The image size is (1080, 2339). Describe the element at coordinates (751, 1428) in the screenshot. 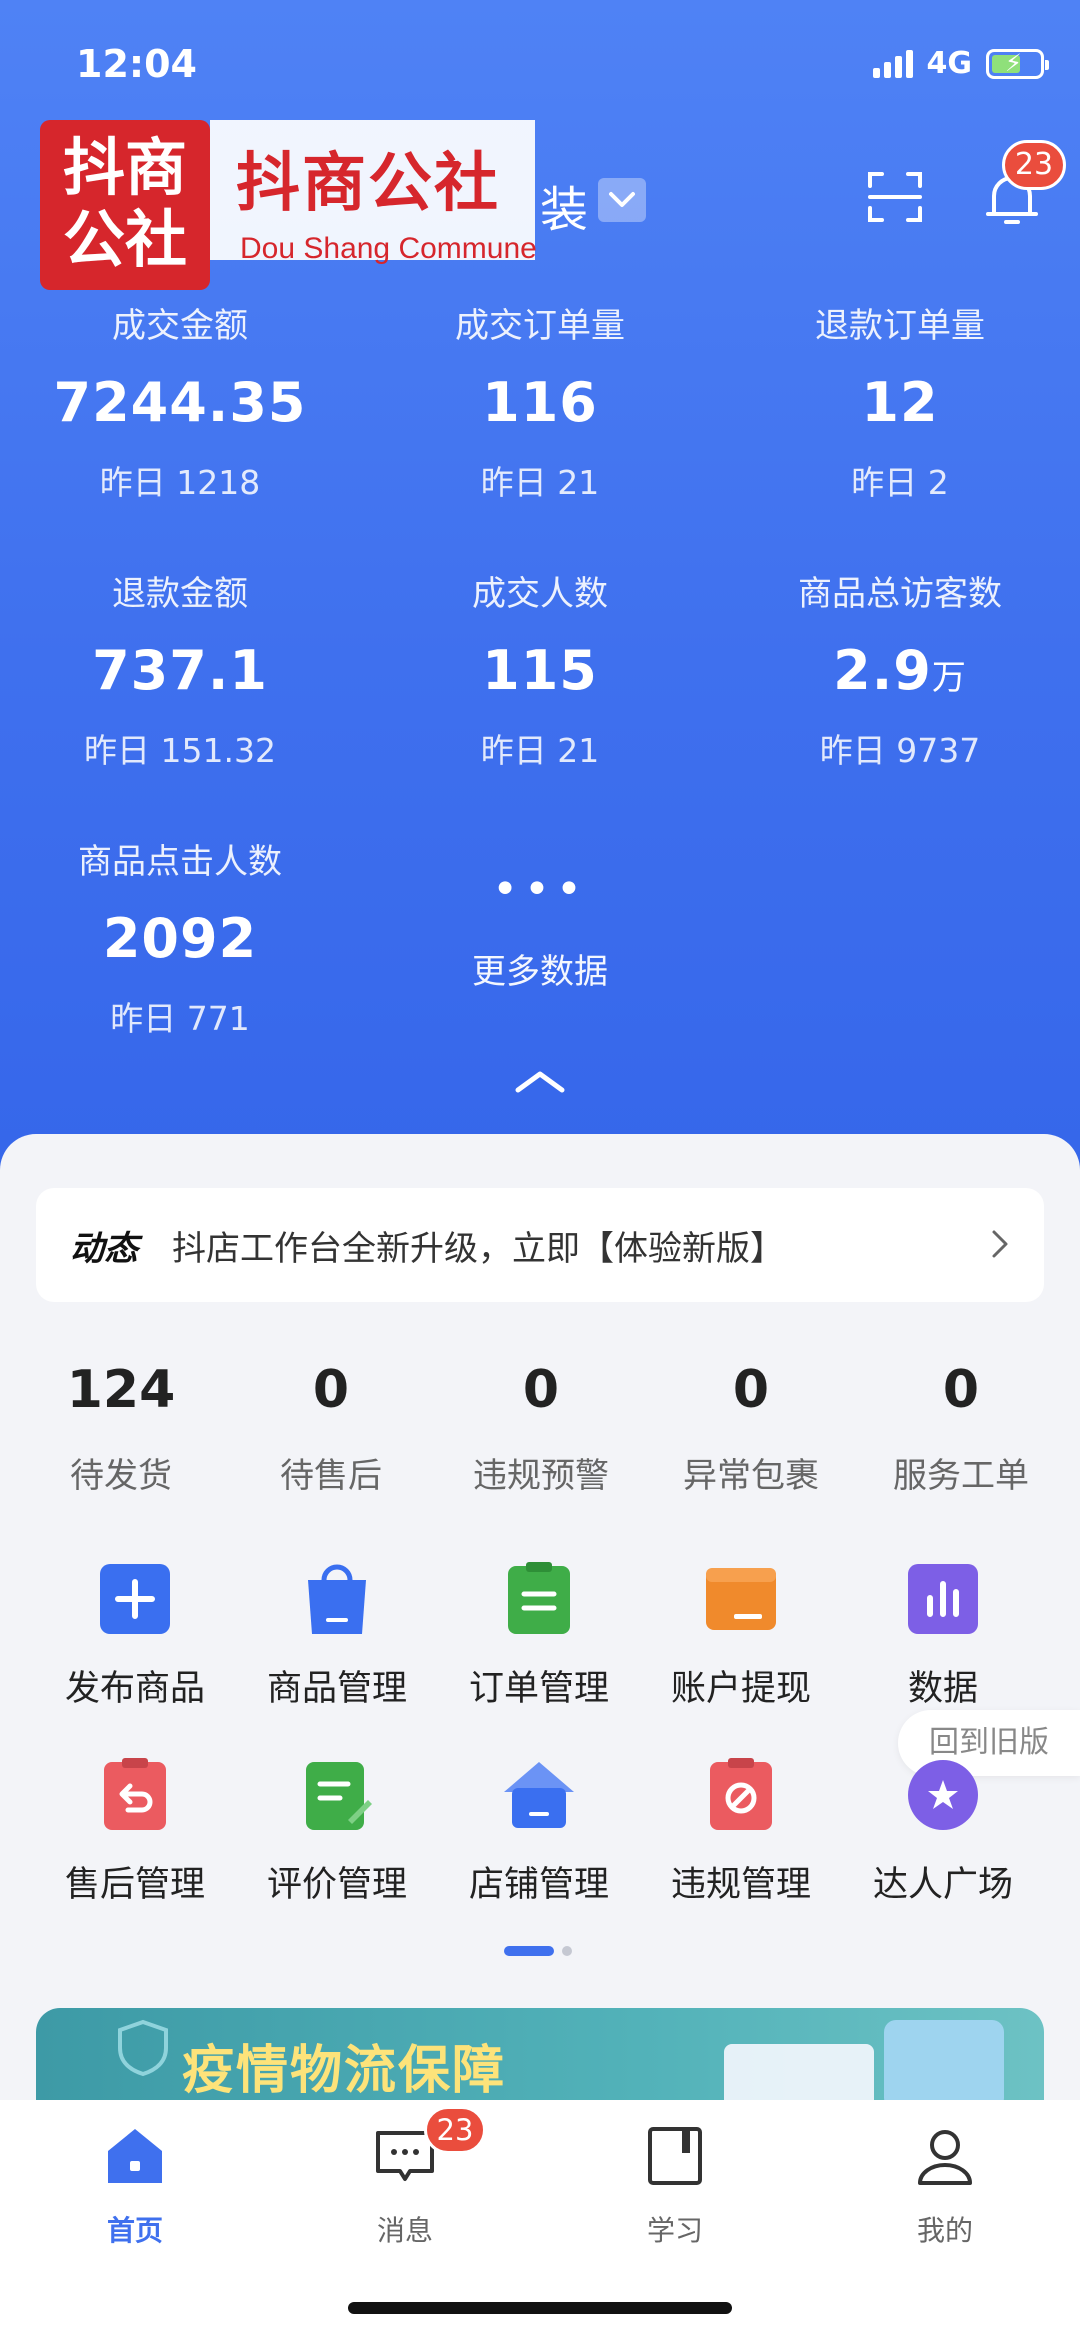

I see `todo-abnormal-package: 0 异常包裹` at that location.